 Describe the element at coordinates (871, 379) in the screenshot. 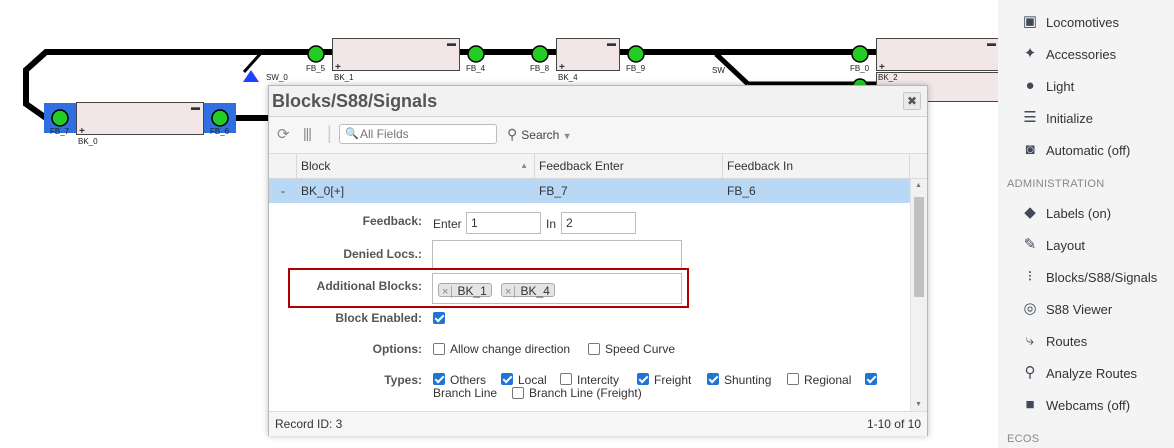

I see `type-branch-line-checkbox` at that location.